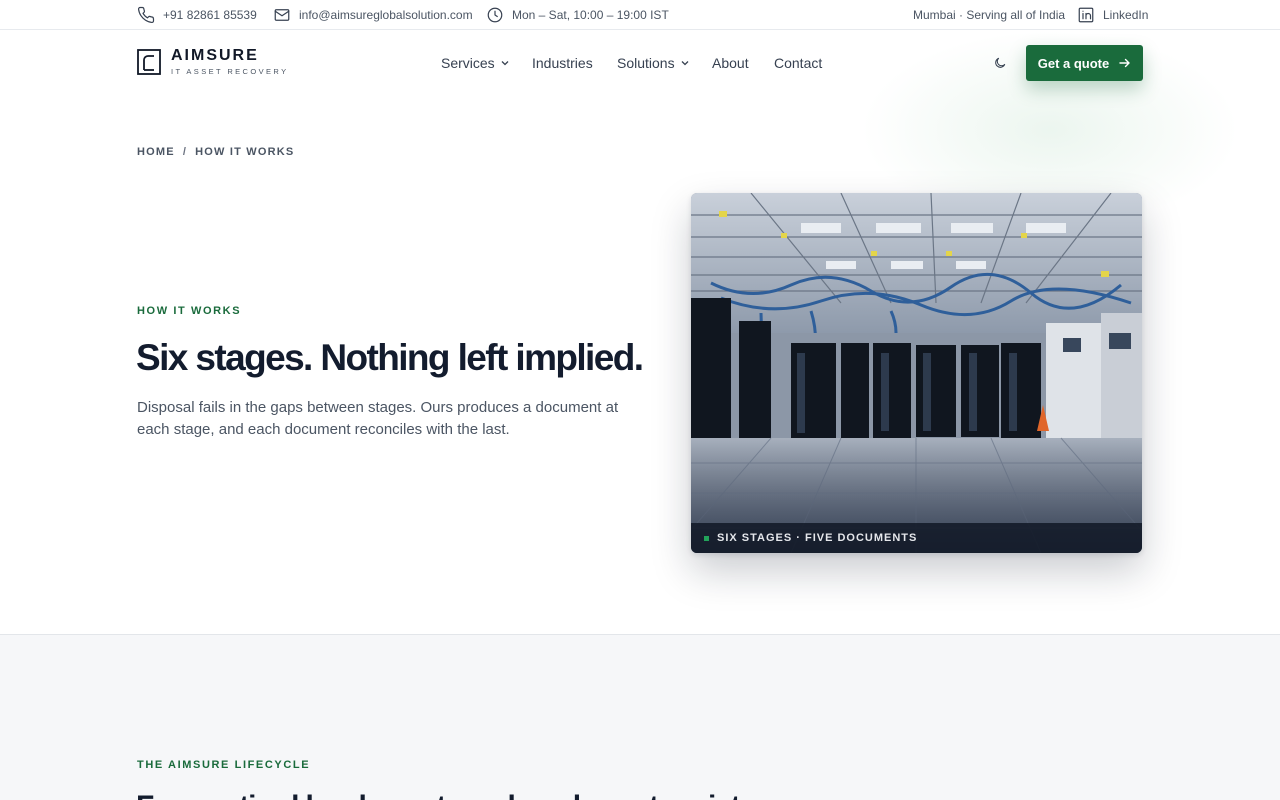 The width and height of the screenshot is (1280, 800). What do you see at coordinates (706, 538) in the screenshot?
I see `caption-dot-icon` at bounding box center [706, 538].